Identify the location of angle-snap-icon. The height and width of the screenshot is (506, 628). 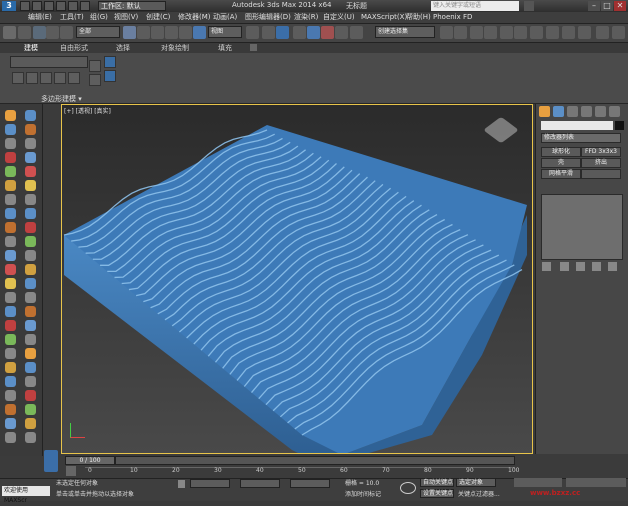
(313, 32).